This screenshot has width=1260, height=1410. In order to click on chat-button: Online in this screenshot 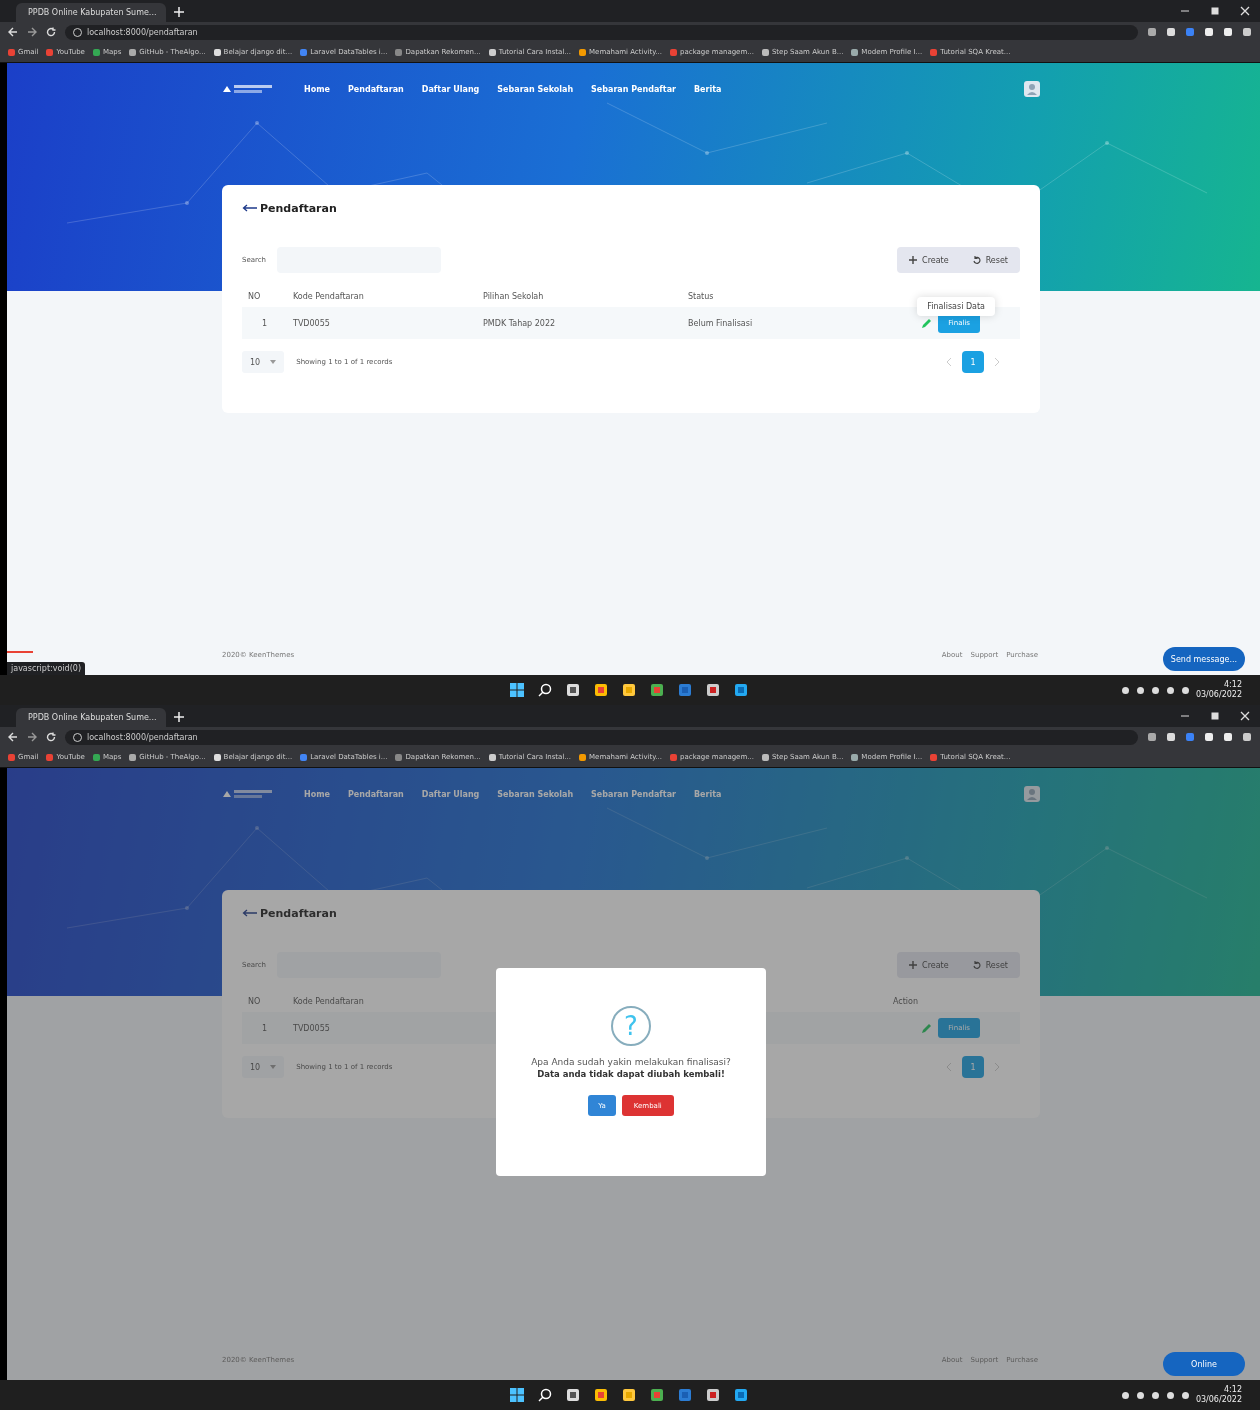, I will do `click(1204, 1364)`.